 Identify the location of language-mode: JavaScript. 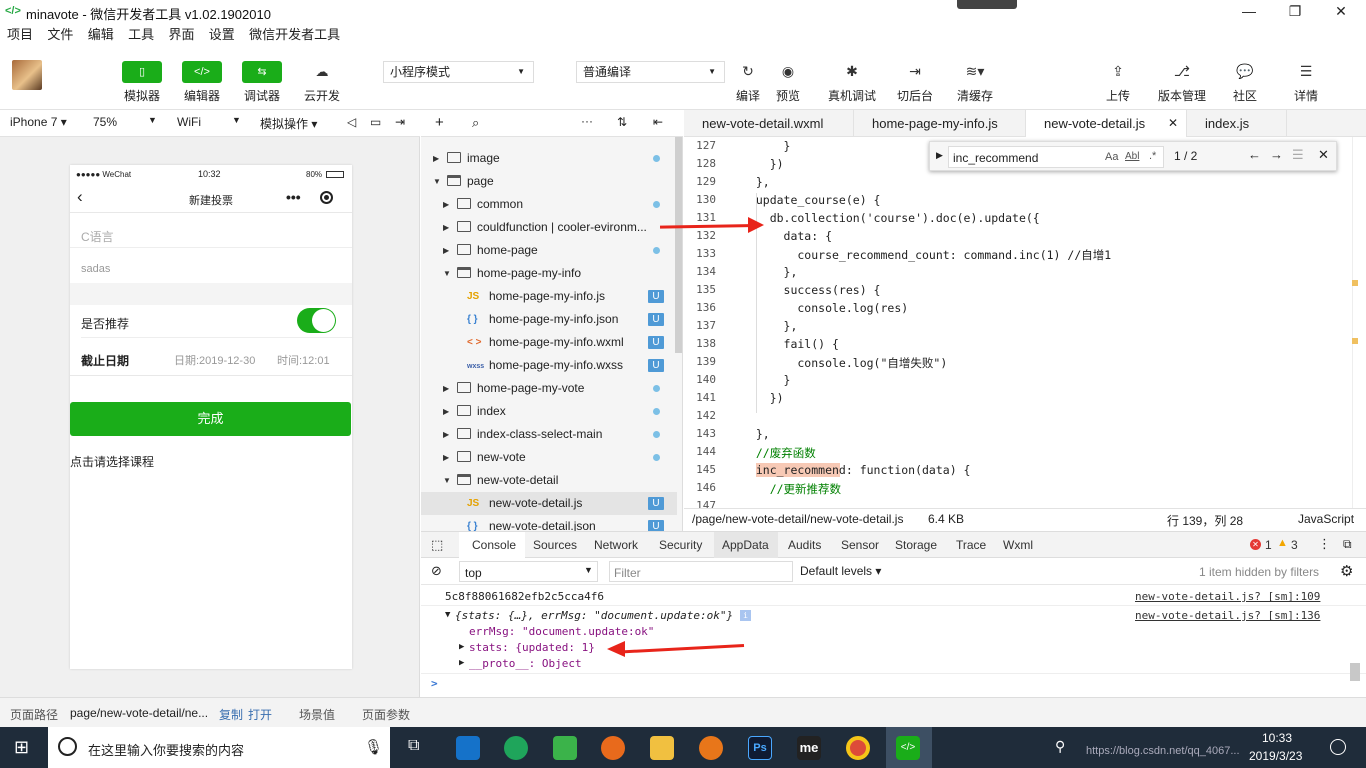
(1326, 519).